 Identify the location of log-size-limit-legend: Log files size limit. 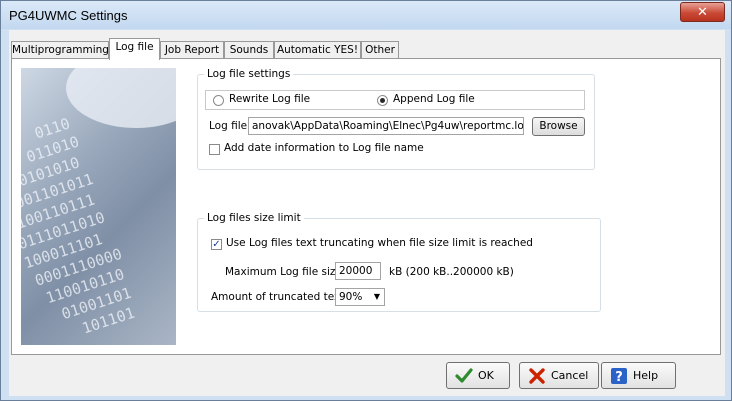
(254, 218).